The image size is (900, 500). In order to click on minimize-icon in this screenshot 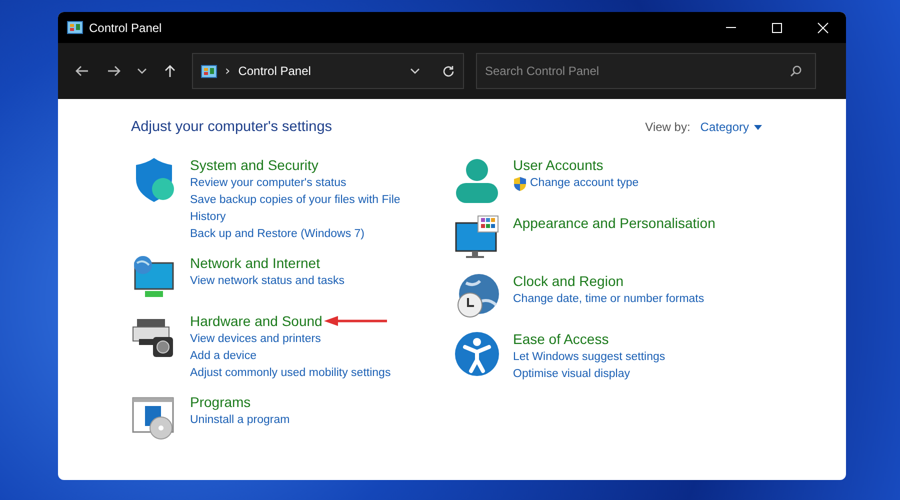, I will do `click(731, 27)`.